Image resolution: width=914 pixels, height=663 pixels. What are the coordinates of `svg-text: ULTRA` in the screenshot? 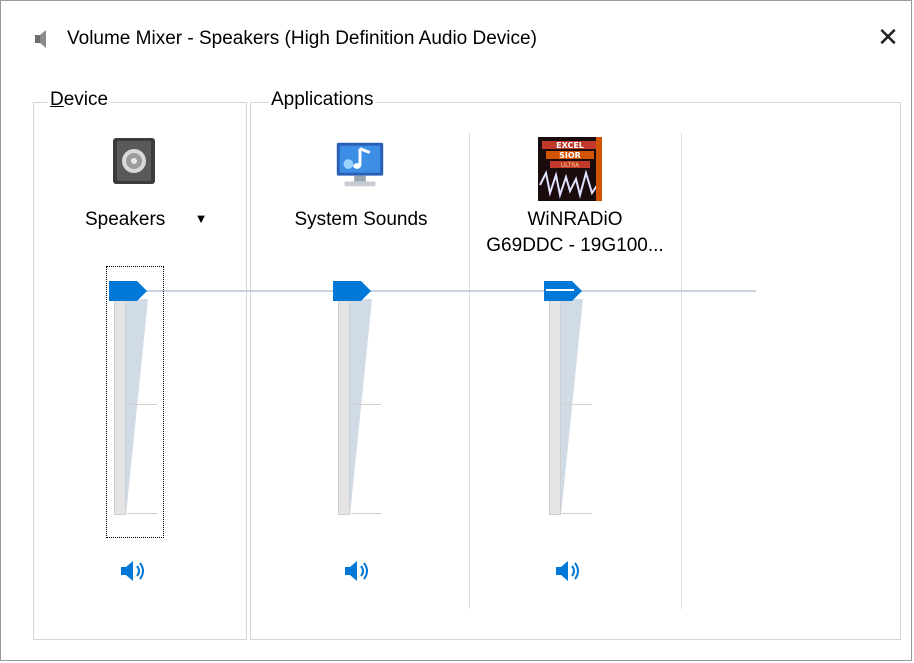 It's located at (570, 165).